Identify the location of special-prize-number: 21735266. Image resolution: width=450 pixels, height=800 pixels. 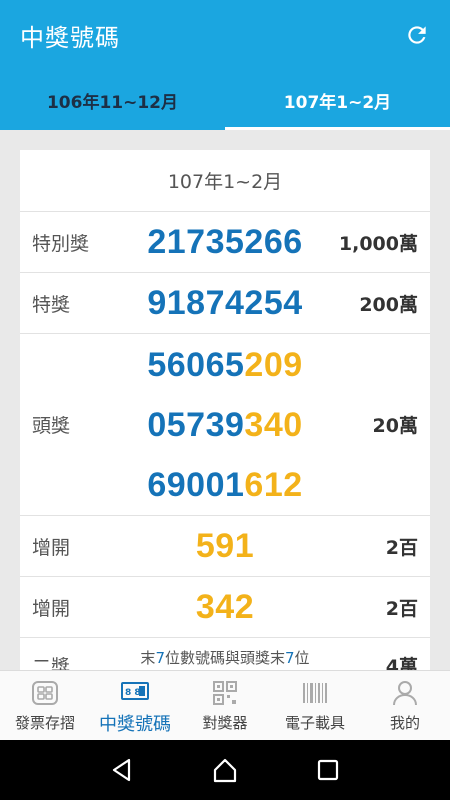
(225, 242).